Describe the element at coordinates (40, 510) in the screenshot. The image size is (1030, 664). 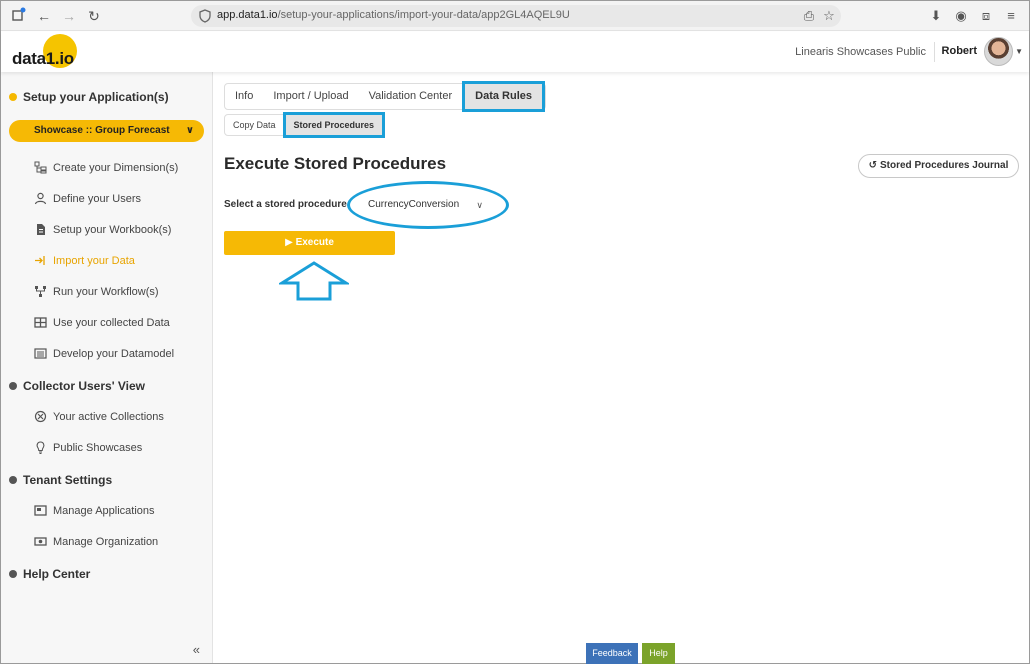
I see `apps-icon` at that location.